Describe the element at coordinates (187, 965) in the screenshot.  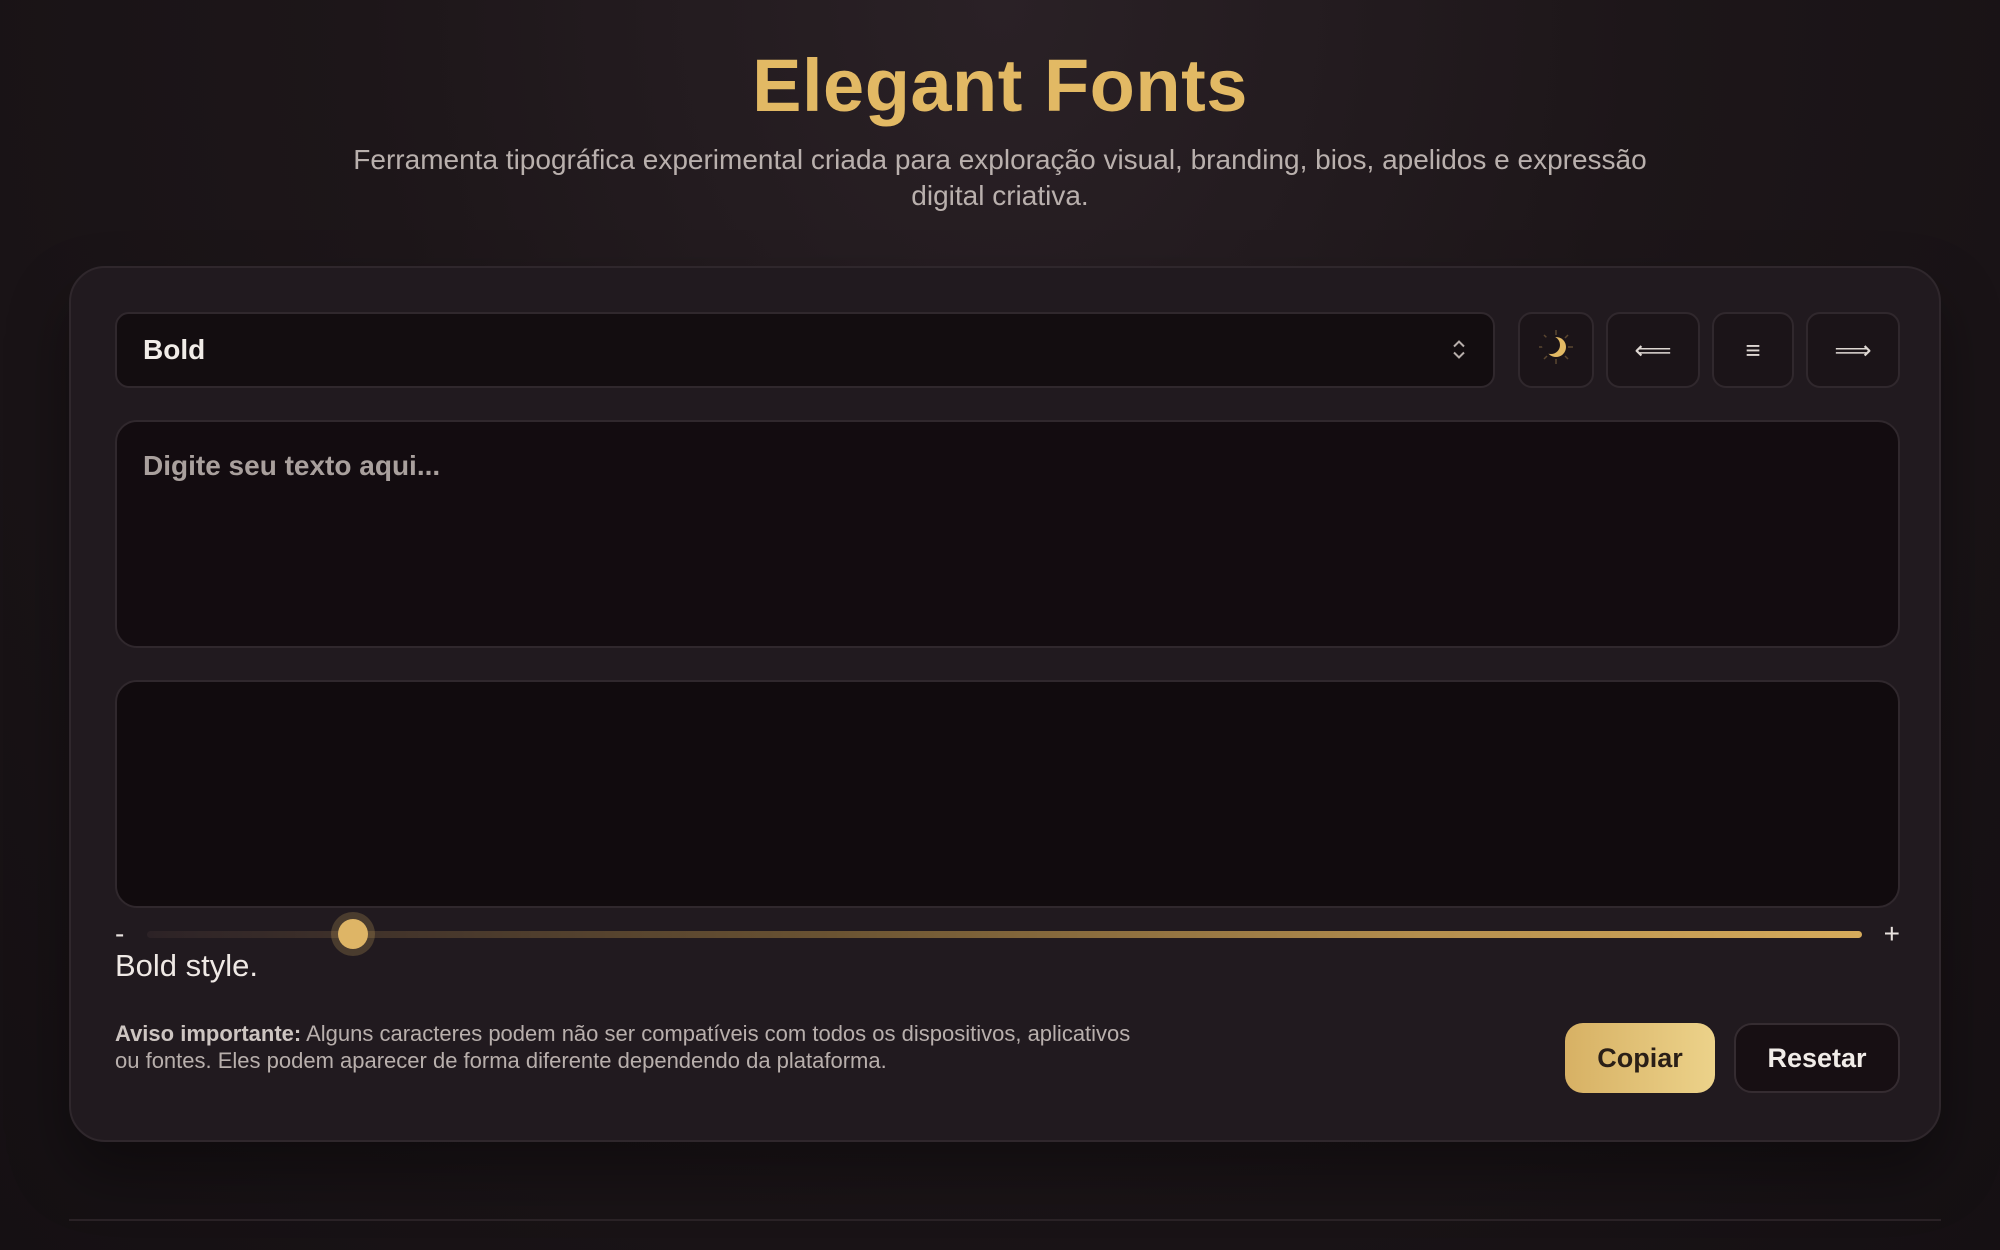
I see `style-caption: Bold style.` at that location.